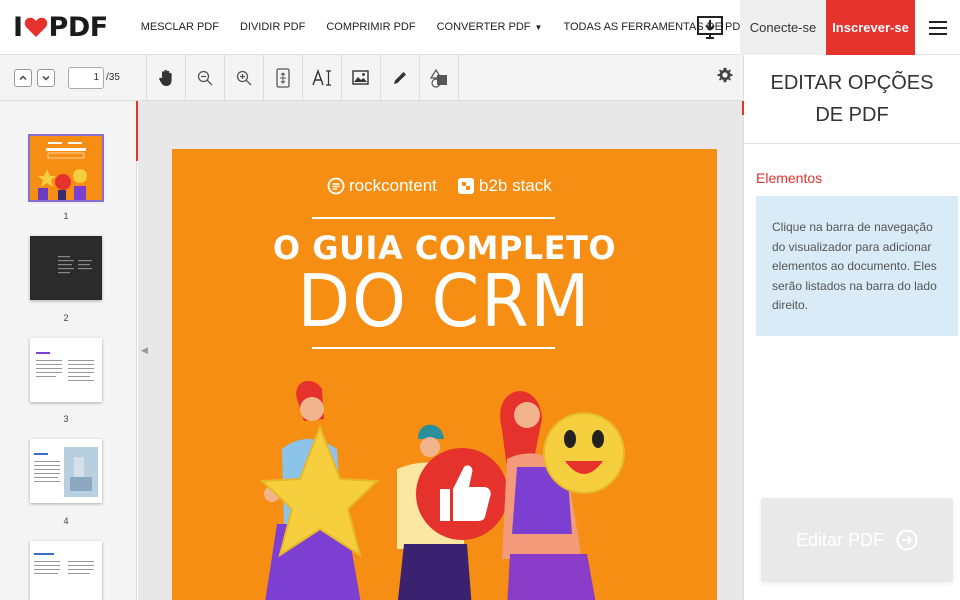 The width and height of the screenshot is (960, 600). I want to click on next-page-button, so click(46, 77).